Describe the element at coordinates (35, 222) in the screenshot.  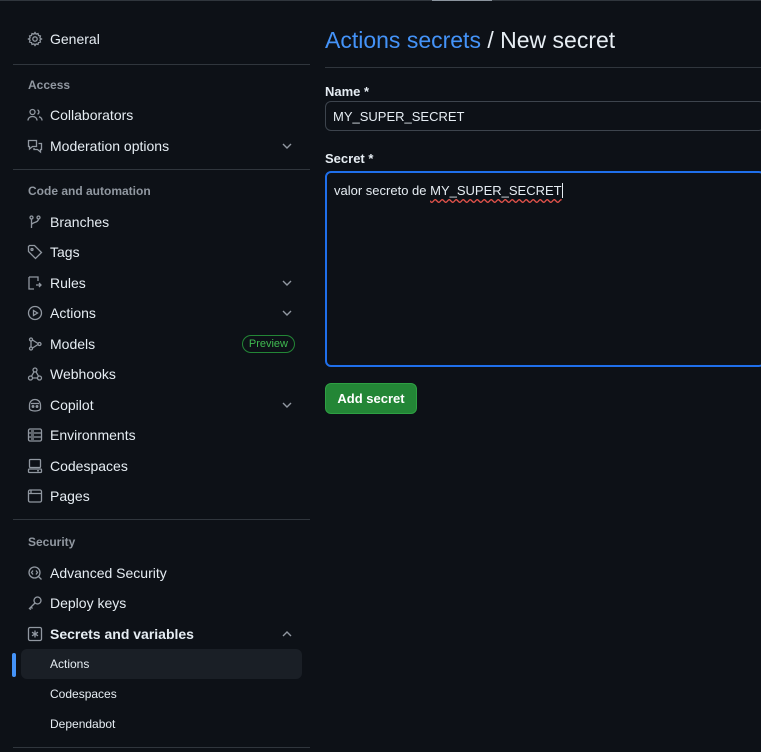
I see `git-branch-icon` at that location.